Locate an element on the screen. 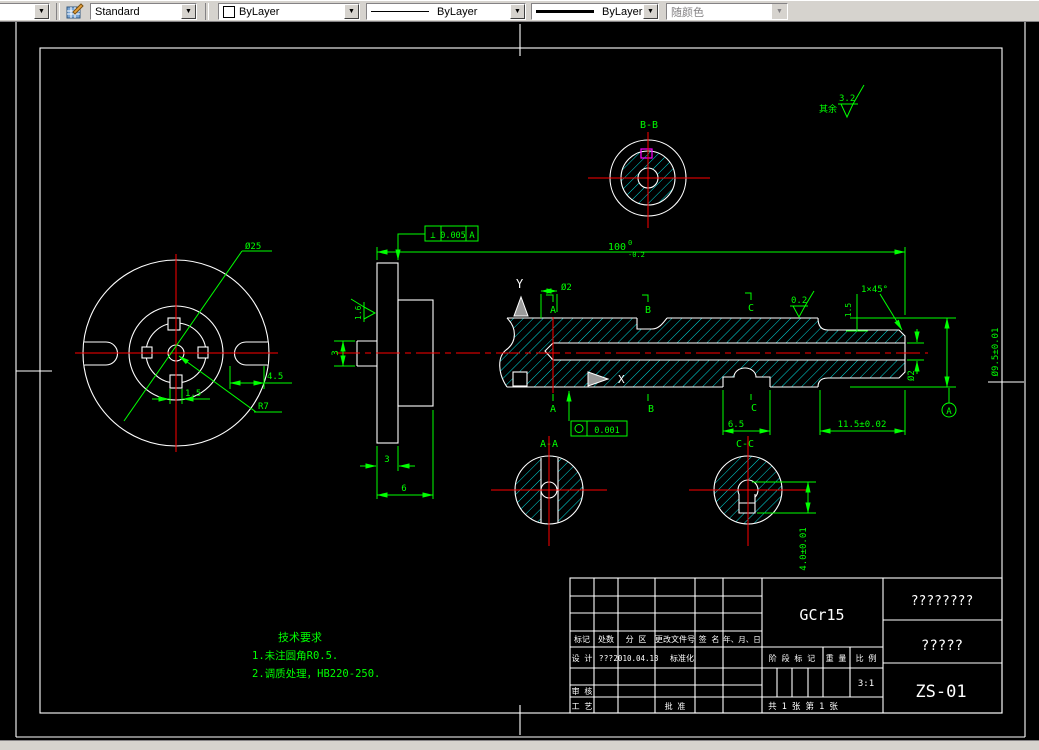 Image resolution: width=1039 pixels, height=750 pixels. tb-date: 2010.04.13 is located at coordinates (635, 658).